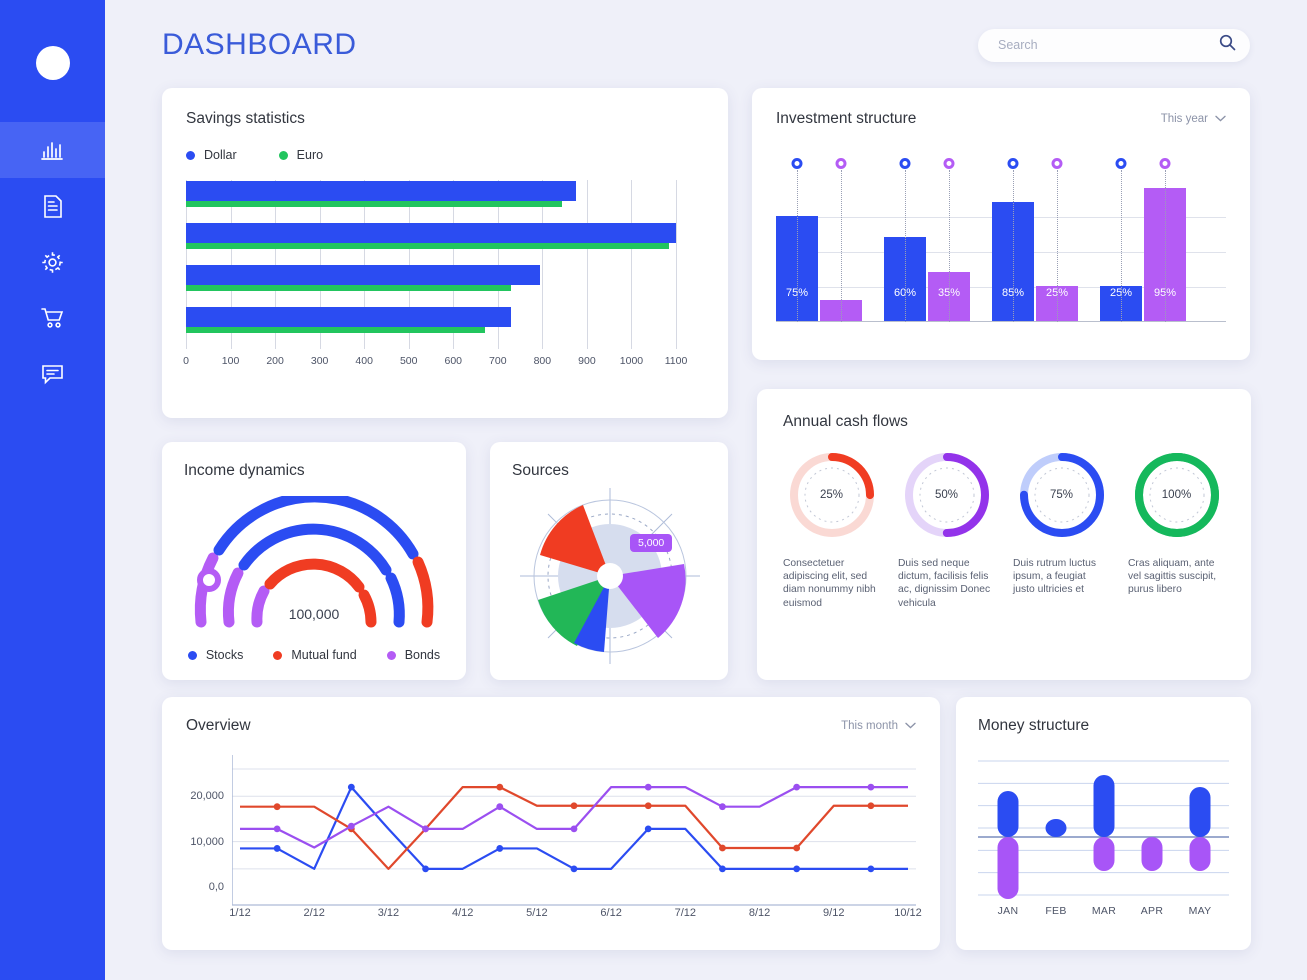 The width and height of the screenshot is (1307, 980). What do you see at coordinates (869, 726) in the screenshot?
I see `period-label: This month` at bounding box center [869, 726].